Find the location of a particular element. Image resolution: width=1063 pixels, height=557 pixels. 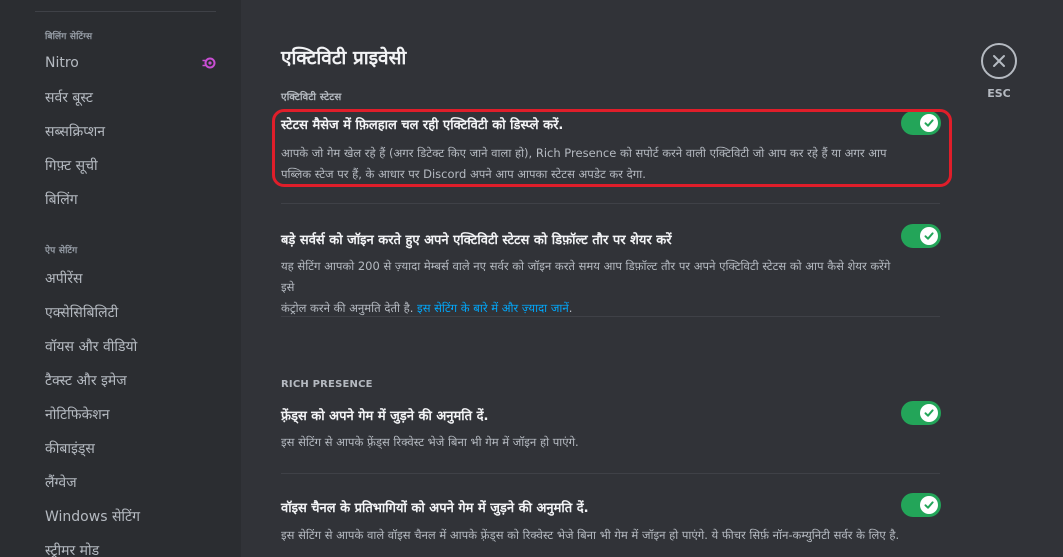

page-title: एक्टिविटी प्राइवेसी is located at coordinates (344, 58).